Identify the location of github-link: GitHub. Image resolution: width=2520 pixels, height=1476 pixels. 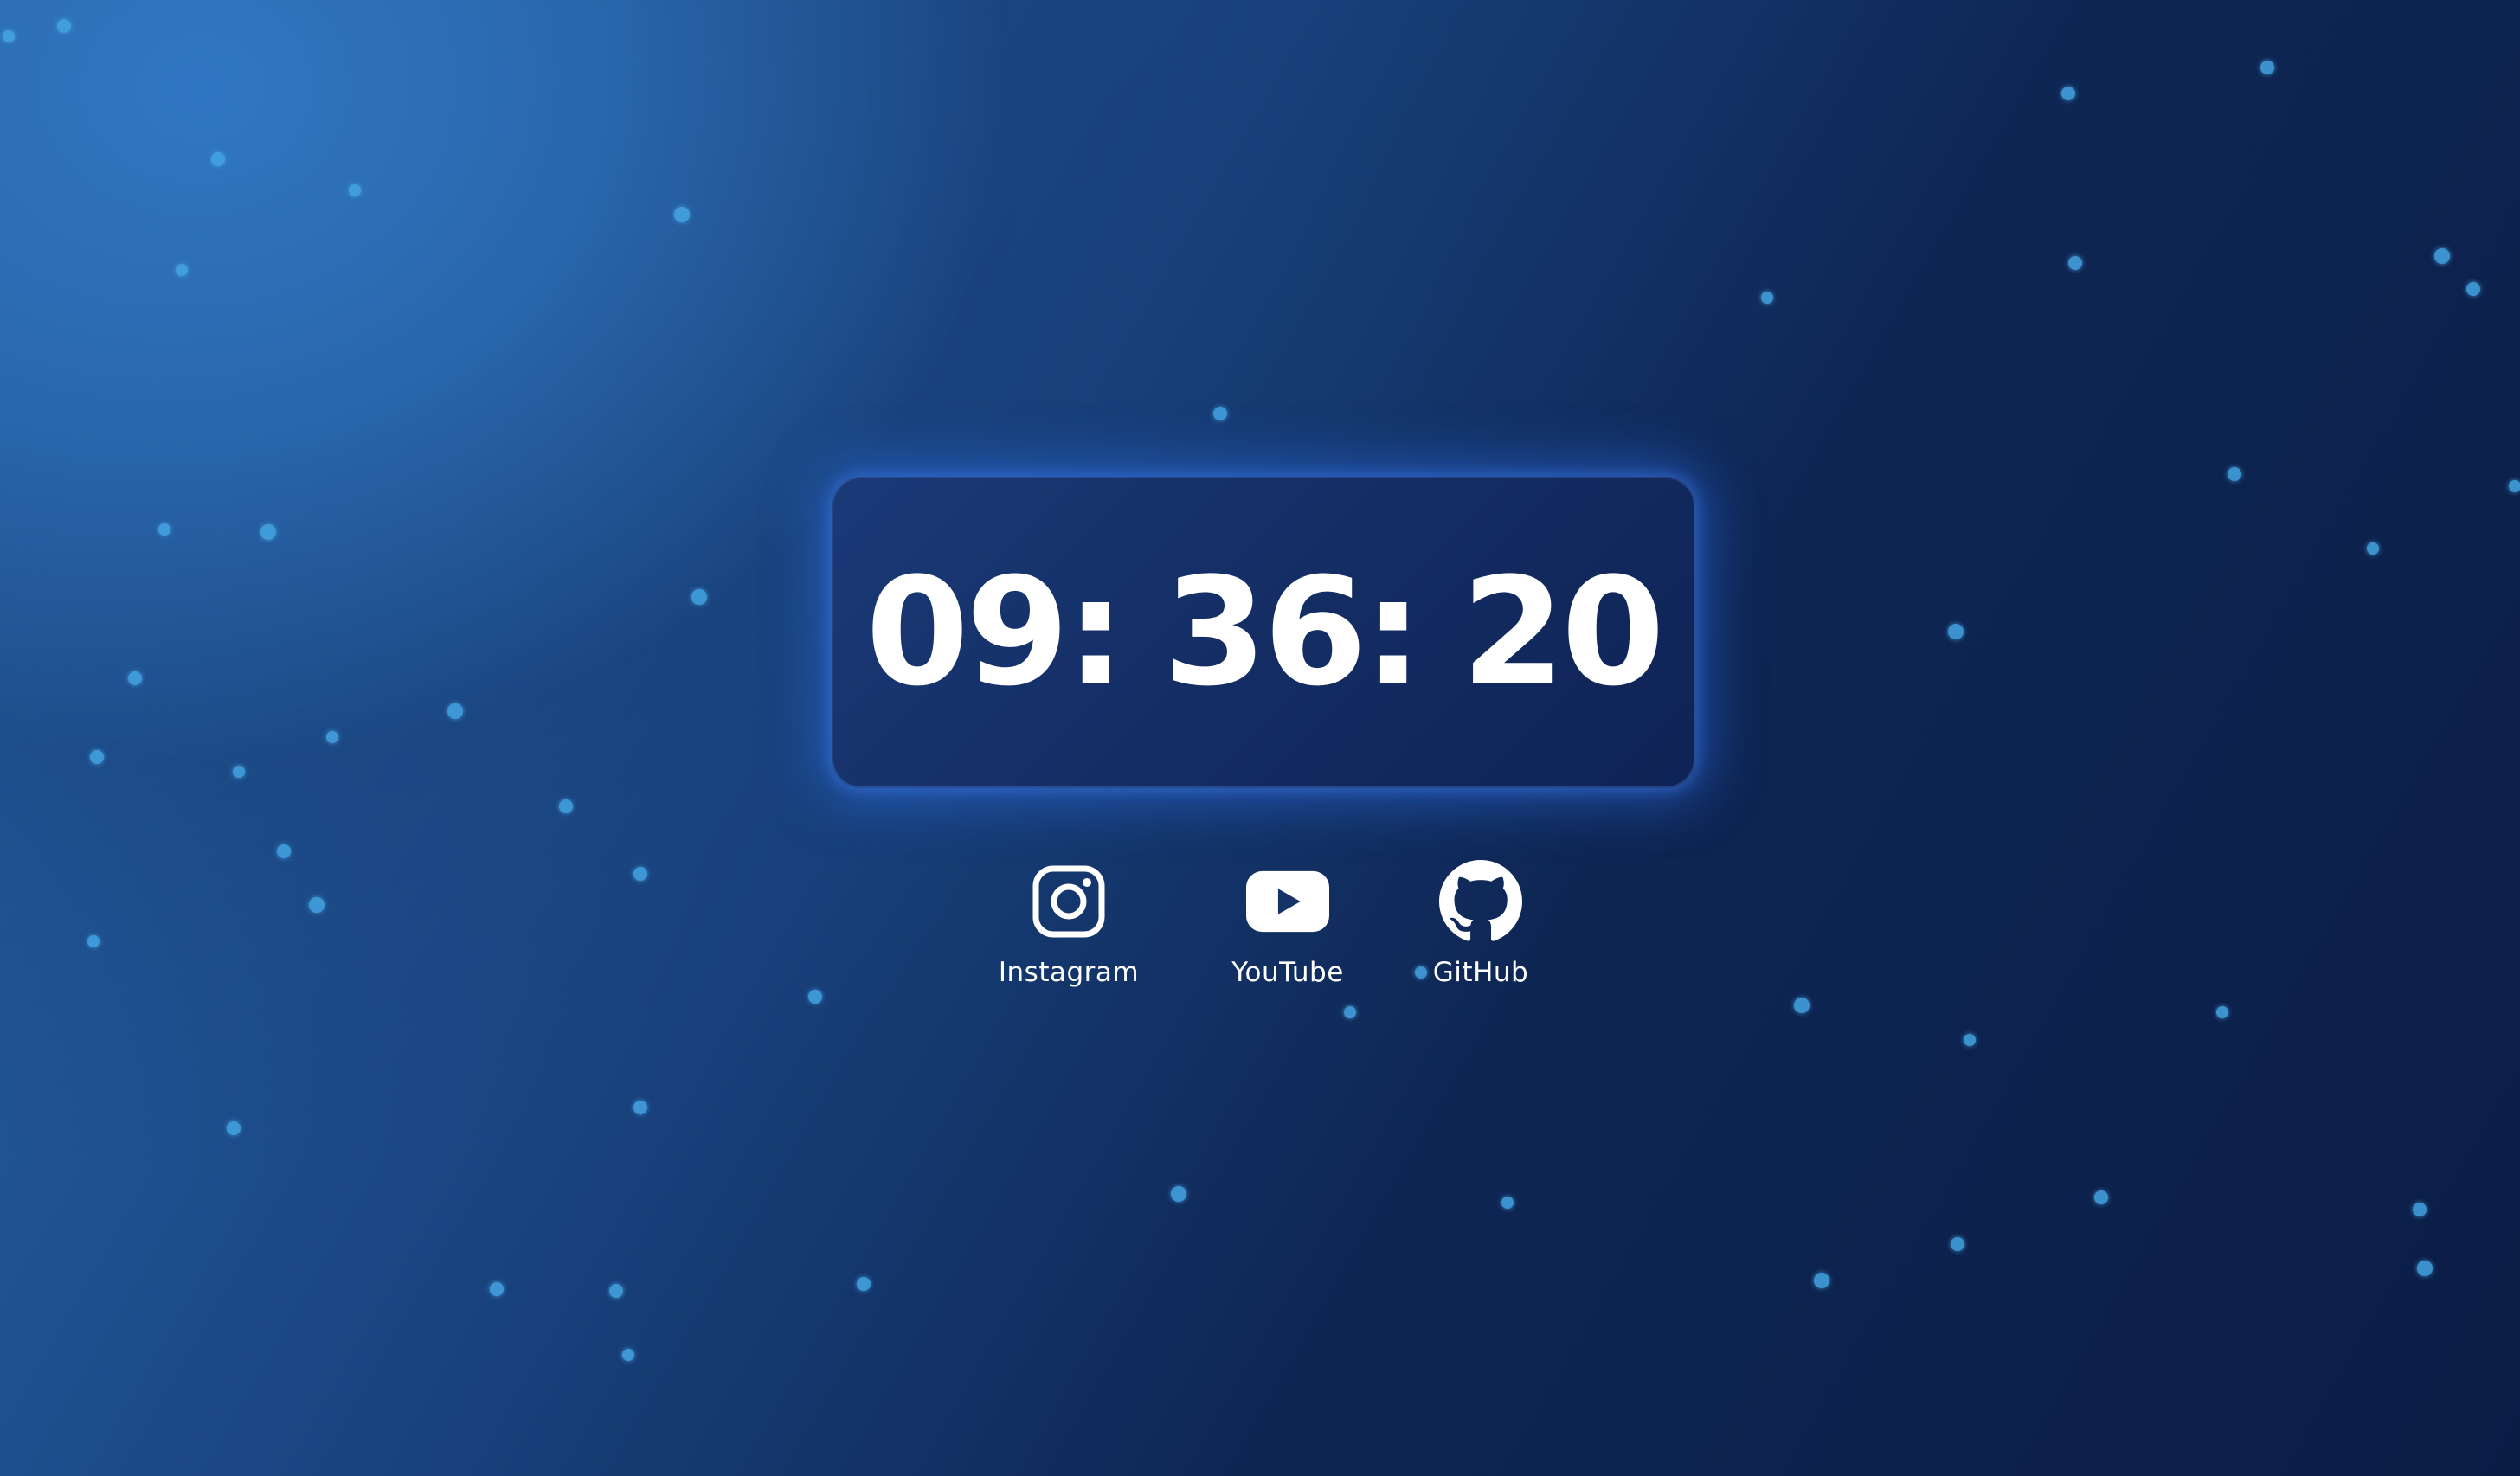
(1480, 924).